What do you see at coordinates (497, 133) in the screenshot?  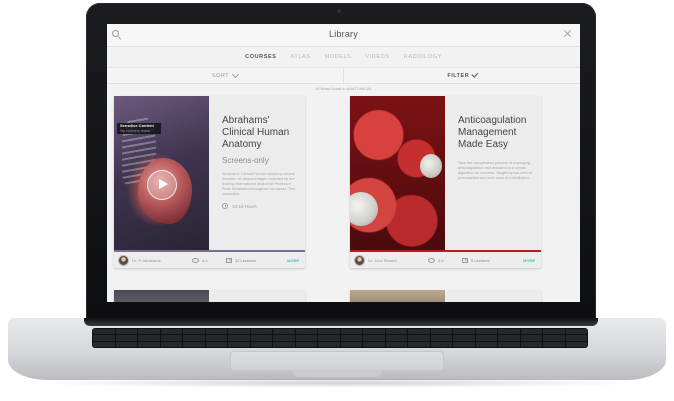 I see `course-title: Anticoagulation Management Made Easy` at bounding box center [497, 133].